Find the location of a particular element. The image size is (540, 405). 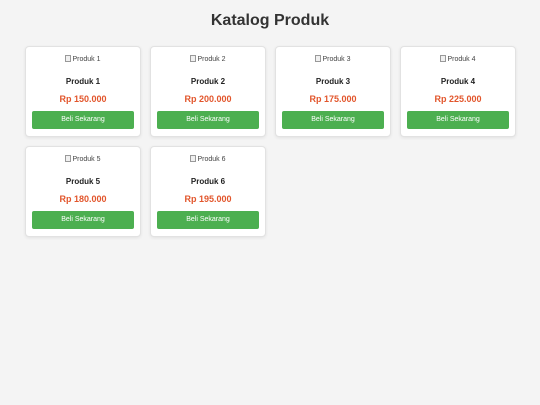

product-image-alt: Produk 4 is located at coordinates (461, 59).